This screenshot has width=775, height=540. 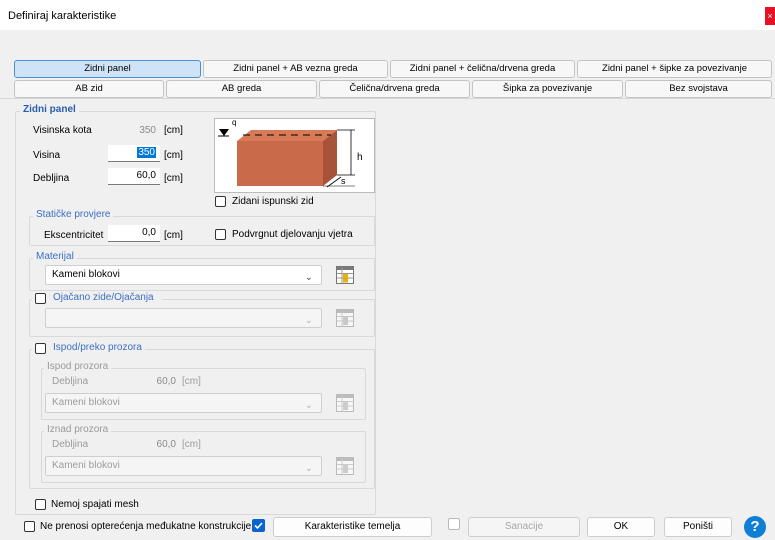 I want to click on tab-zidni-panel-ab-vezna-greda: Zidni panel + AB vezna greda, so click(x=295, y=69).